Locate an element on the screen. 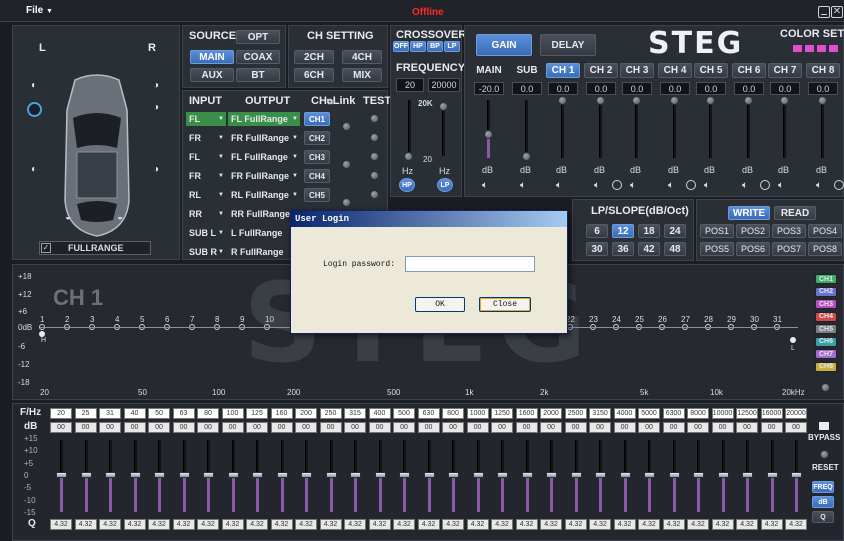 This screenshot has height=541, width=844. eq-band-frequency: 25 is located at coordinates (85, 413).